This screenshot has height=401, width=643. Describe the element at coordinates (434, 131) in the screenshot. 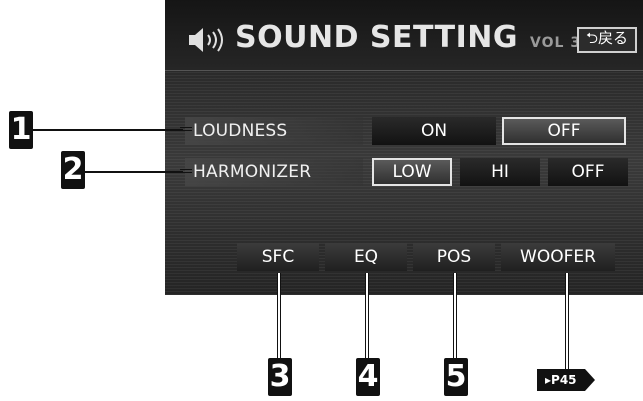

I see `loudness-on-button: ON` at that location.